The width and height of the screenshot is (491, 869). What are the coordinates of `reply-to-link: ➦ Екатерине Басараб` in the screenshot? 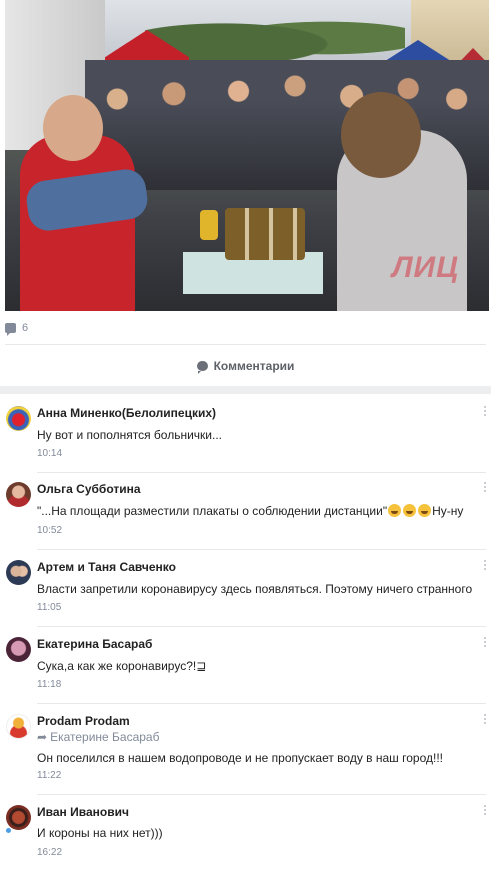 It's located at (98, 737).